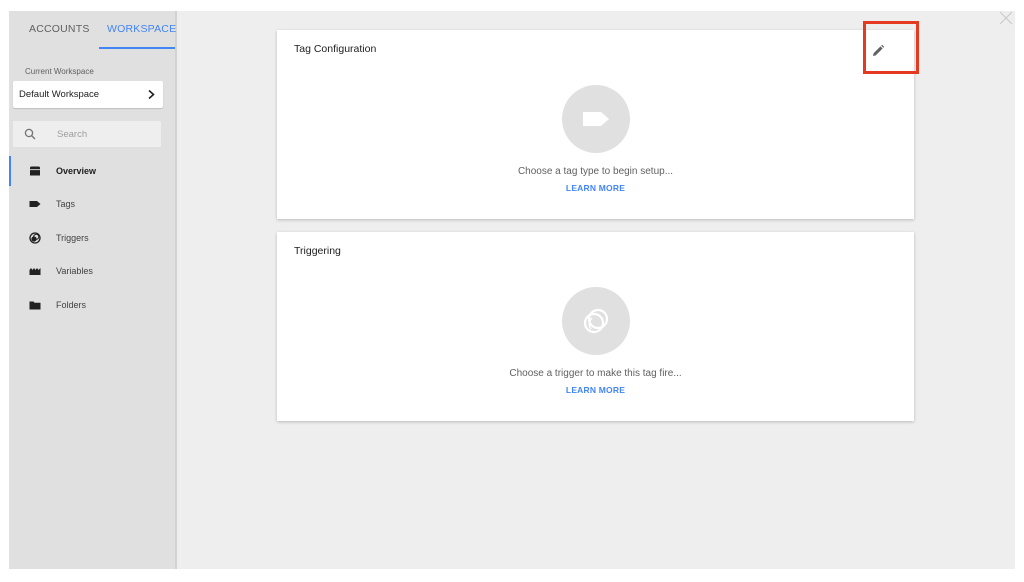 This screenshot has height=582, width=1024. Describe the element at coordinates (72, 238) in the screenshot. I see `sidebar-item-label: Triggers` at that location.